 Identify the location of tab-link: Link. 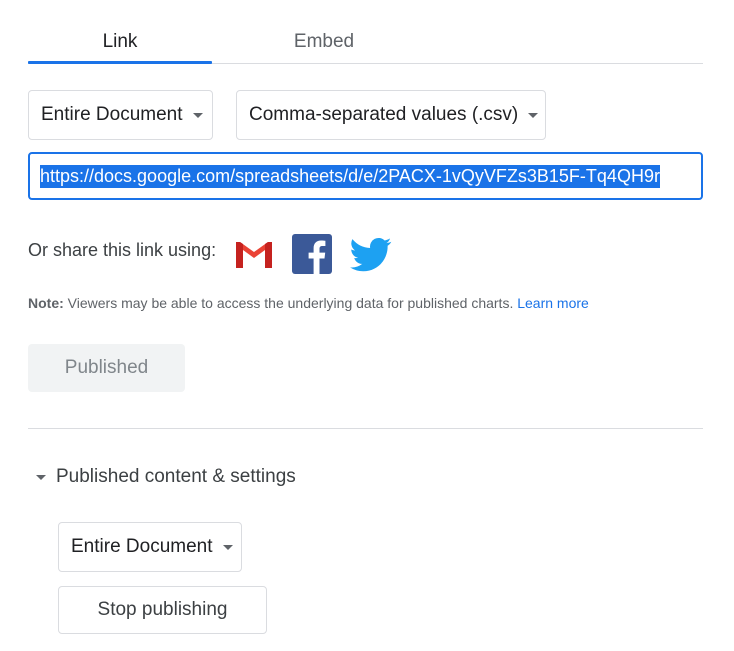
(120, 42).